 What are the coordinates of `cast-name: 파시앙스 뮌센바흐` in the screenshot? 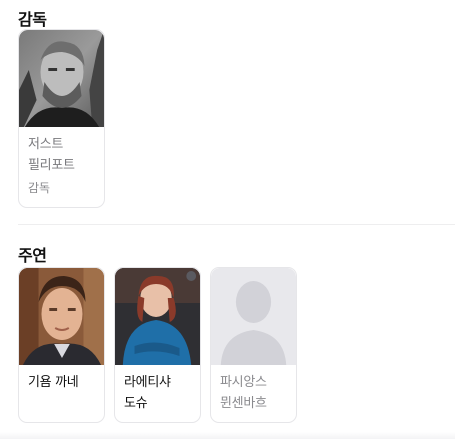 It's located at (253, 389).